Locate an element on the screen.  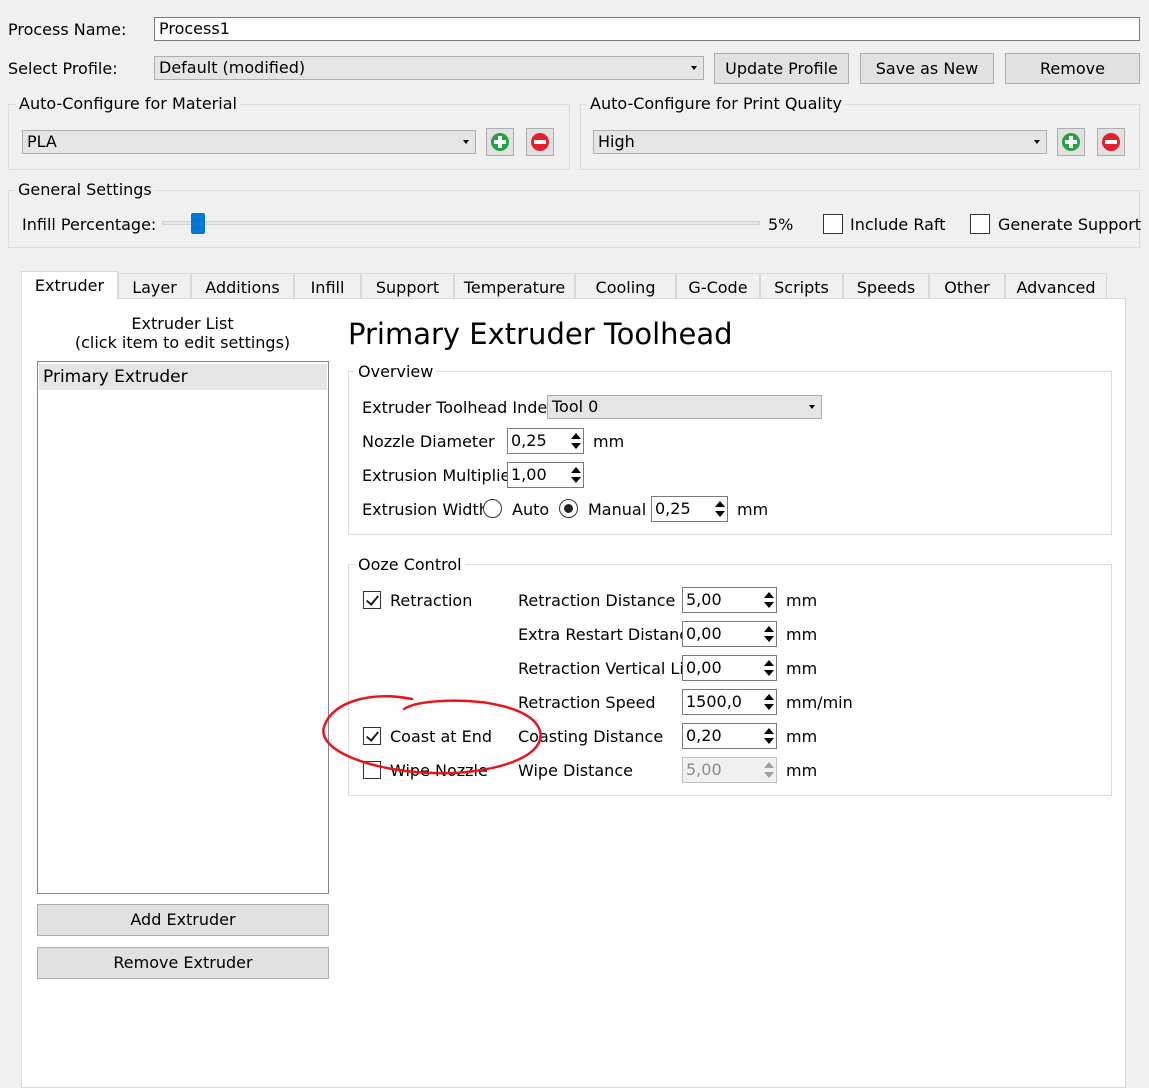
plus-icon is located at coordinates (500, 142).